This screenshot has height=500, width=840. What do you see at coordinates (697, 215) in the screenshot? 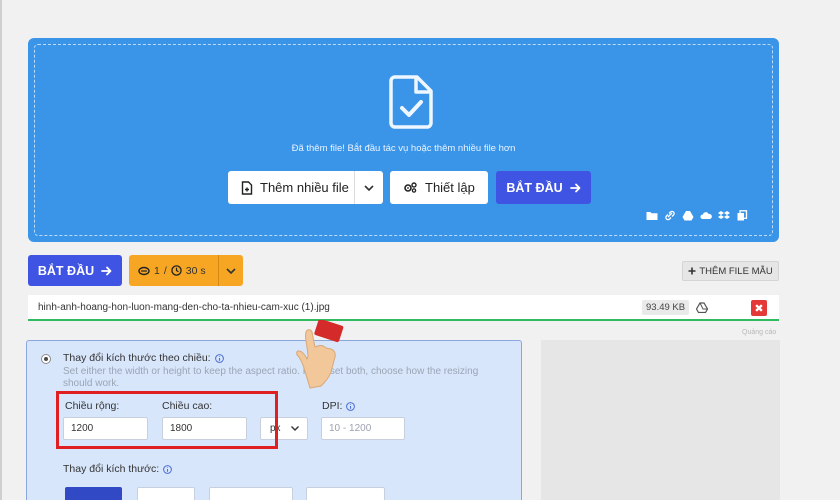
I see `upload-source-icons` at bounding box center [697, 215].